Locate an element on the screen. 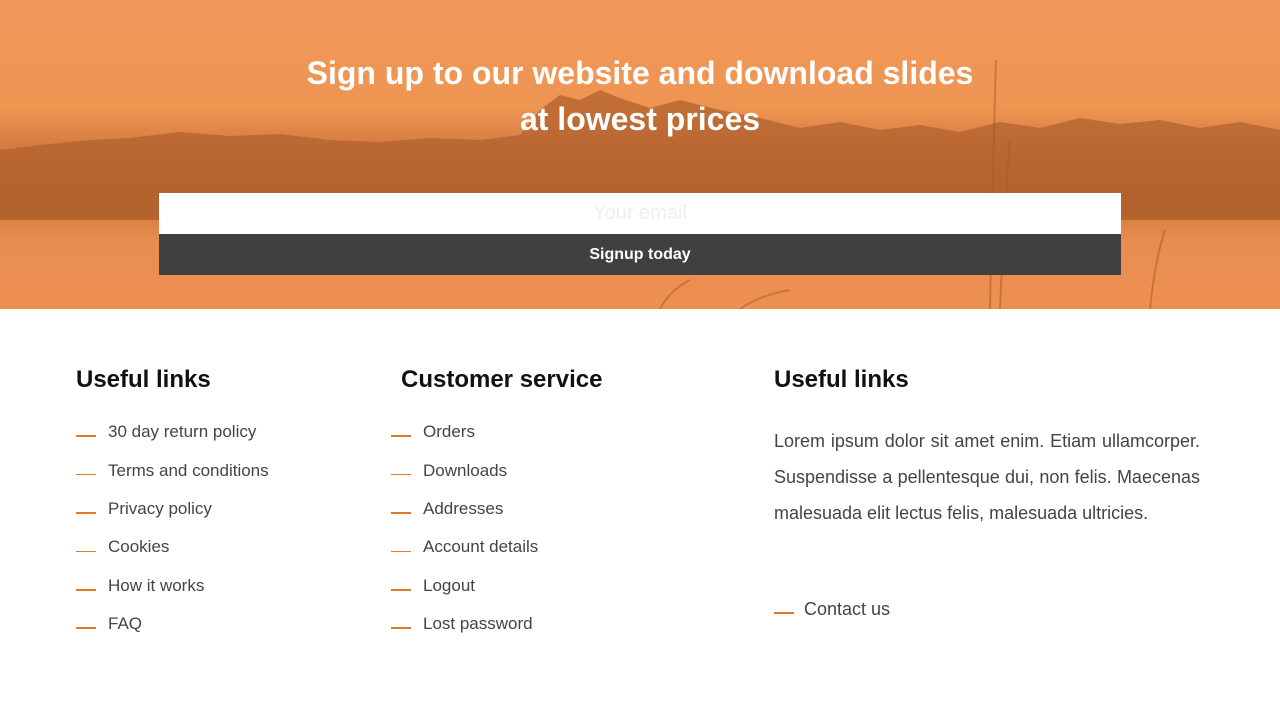 The image size is (1280, 720). list-item: How it works is located at coordinates (172, 586).